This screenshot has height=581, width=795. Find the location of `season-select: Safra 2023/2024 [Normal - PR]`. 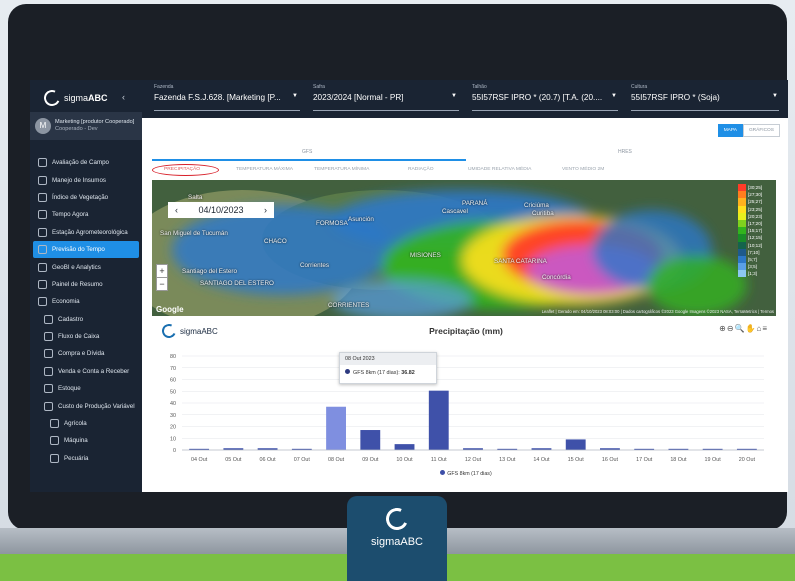

season-select: Safra 2023/2024 [Normal - PR] is located at coordinates (358, 93).